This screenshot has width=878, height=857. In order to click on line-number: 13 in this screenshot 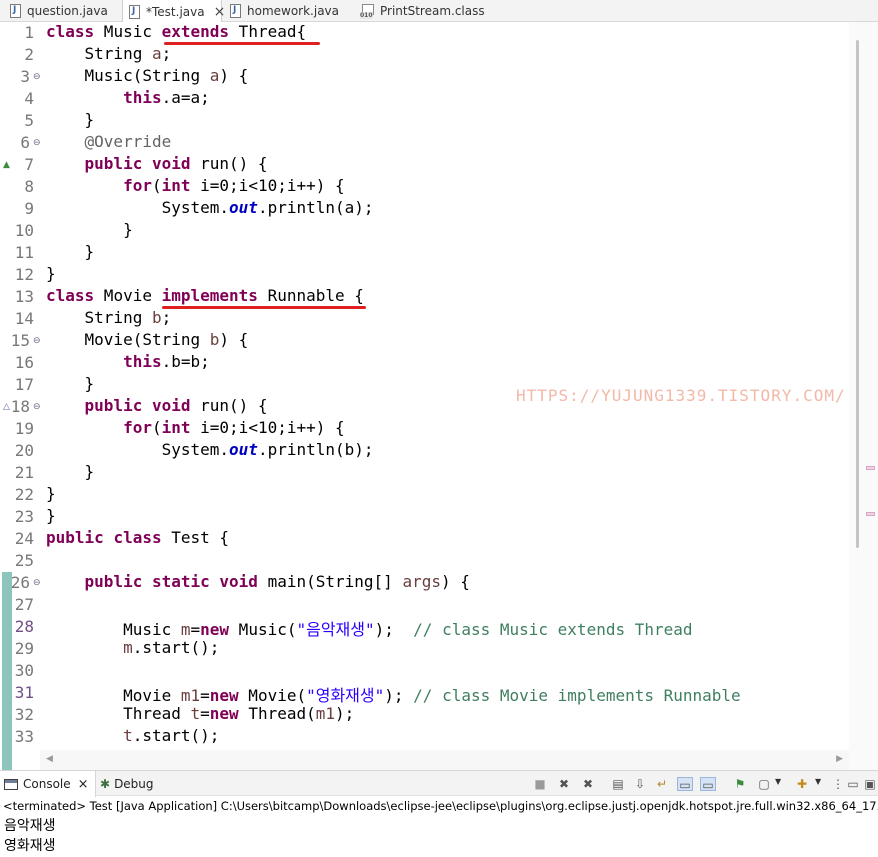, I will do `click(24, 296)`.